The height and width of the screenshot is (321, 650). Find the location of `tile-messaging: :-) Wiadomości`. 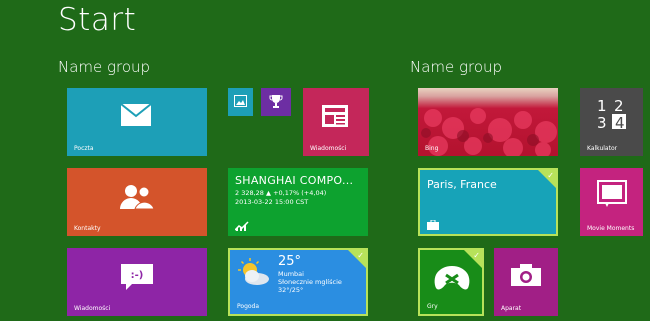

tile-messaging: :-) Wiadomości is located at coordinates (137, 282).